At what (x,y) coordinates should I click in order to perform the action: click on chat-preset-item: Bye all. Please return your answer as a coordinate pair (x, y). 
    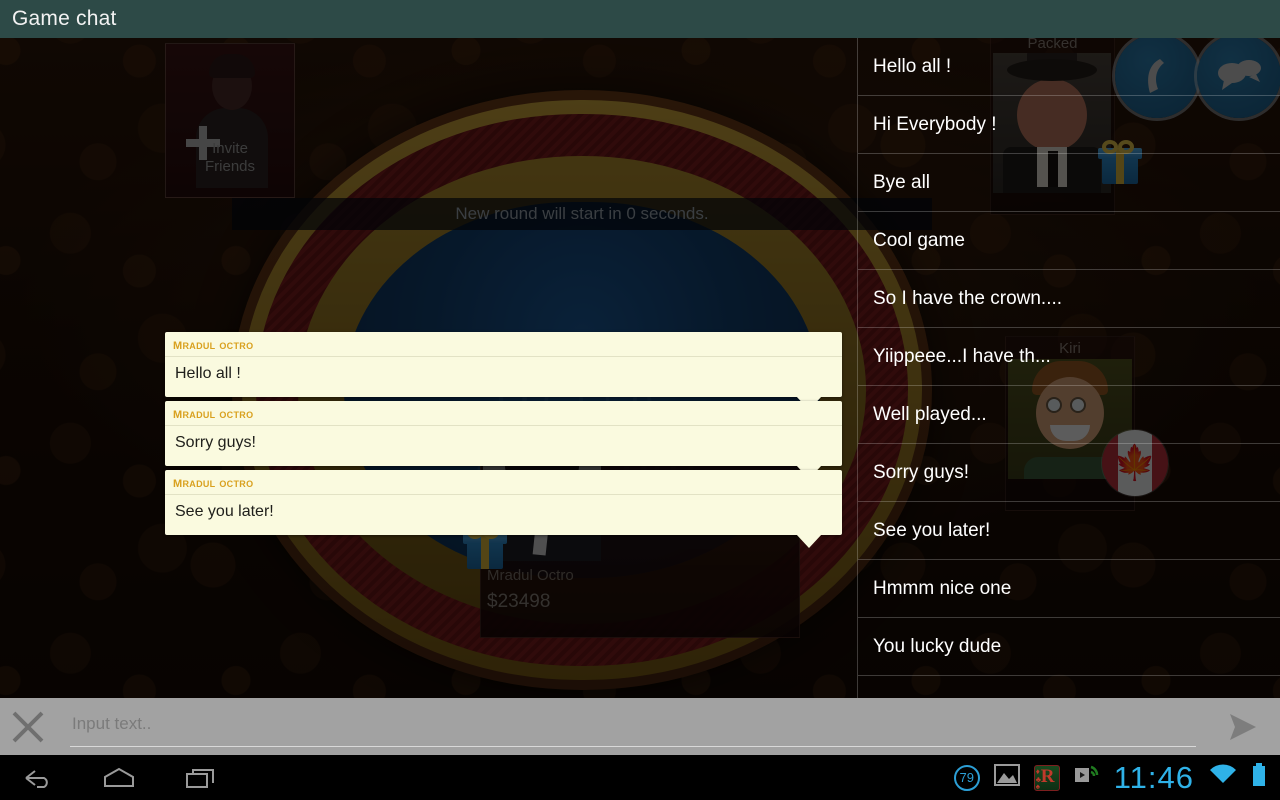
    Looking at the image, I should click on (1069, 183).